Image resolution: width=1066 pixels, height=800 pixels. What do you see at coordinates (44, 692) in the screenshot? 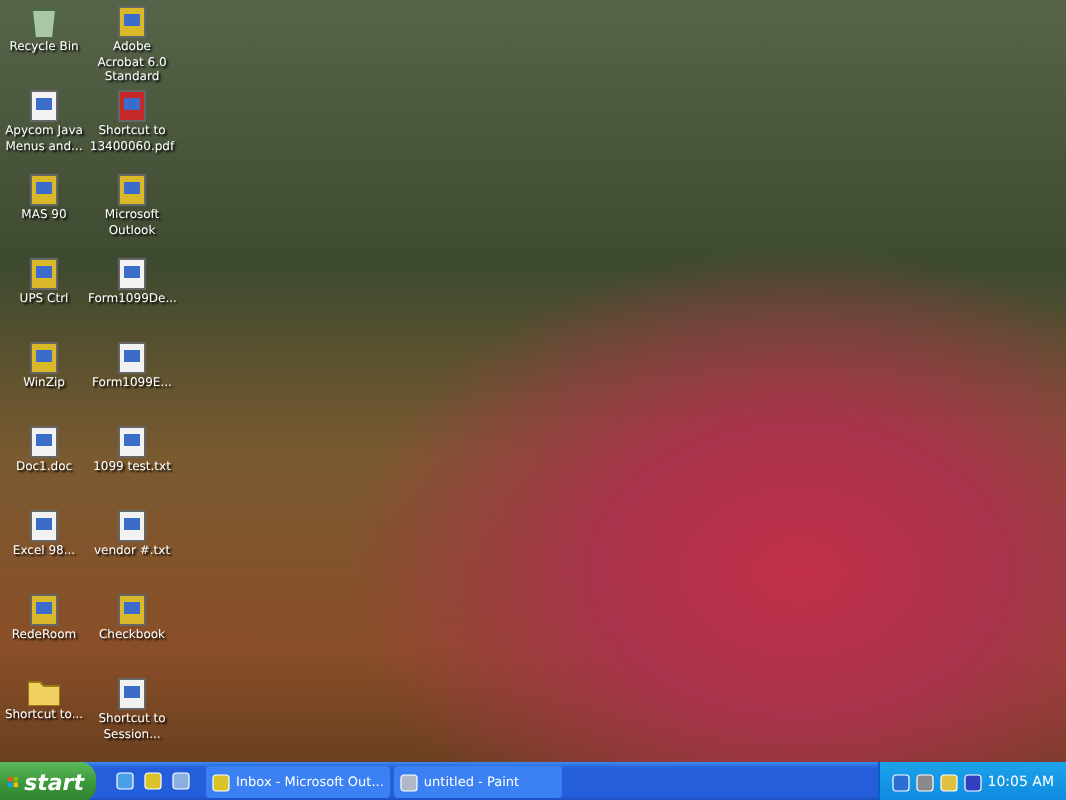
I see `folder-icon` at bounding box center [44, 692].